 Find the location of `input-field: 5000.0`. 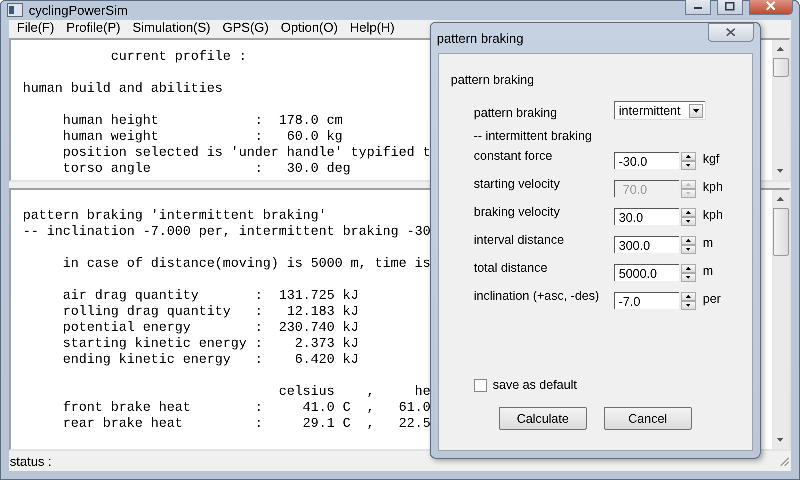

input-field: 5000.0 is located at coordinates (647, 273).